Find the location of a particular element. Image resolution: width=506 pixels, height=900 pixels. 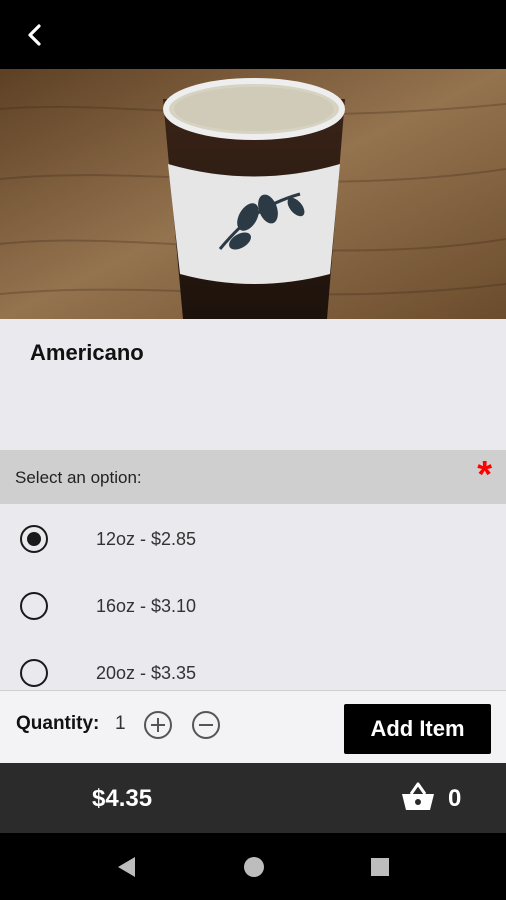

option-header: Select an option: * is located at coordinates (253, 477).